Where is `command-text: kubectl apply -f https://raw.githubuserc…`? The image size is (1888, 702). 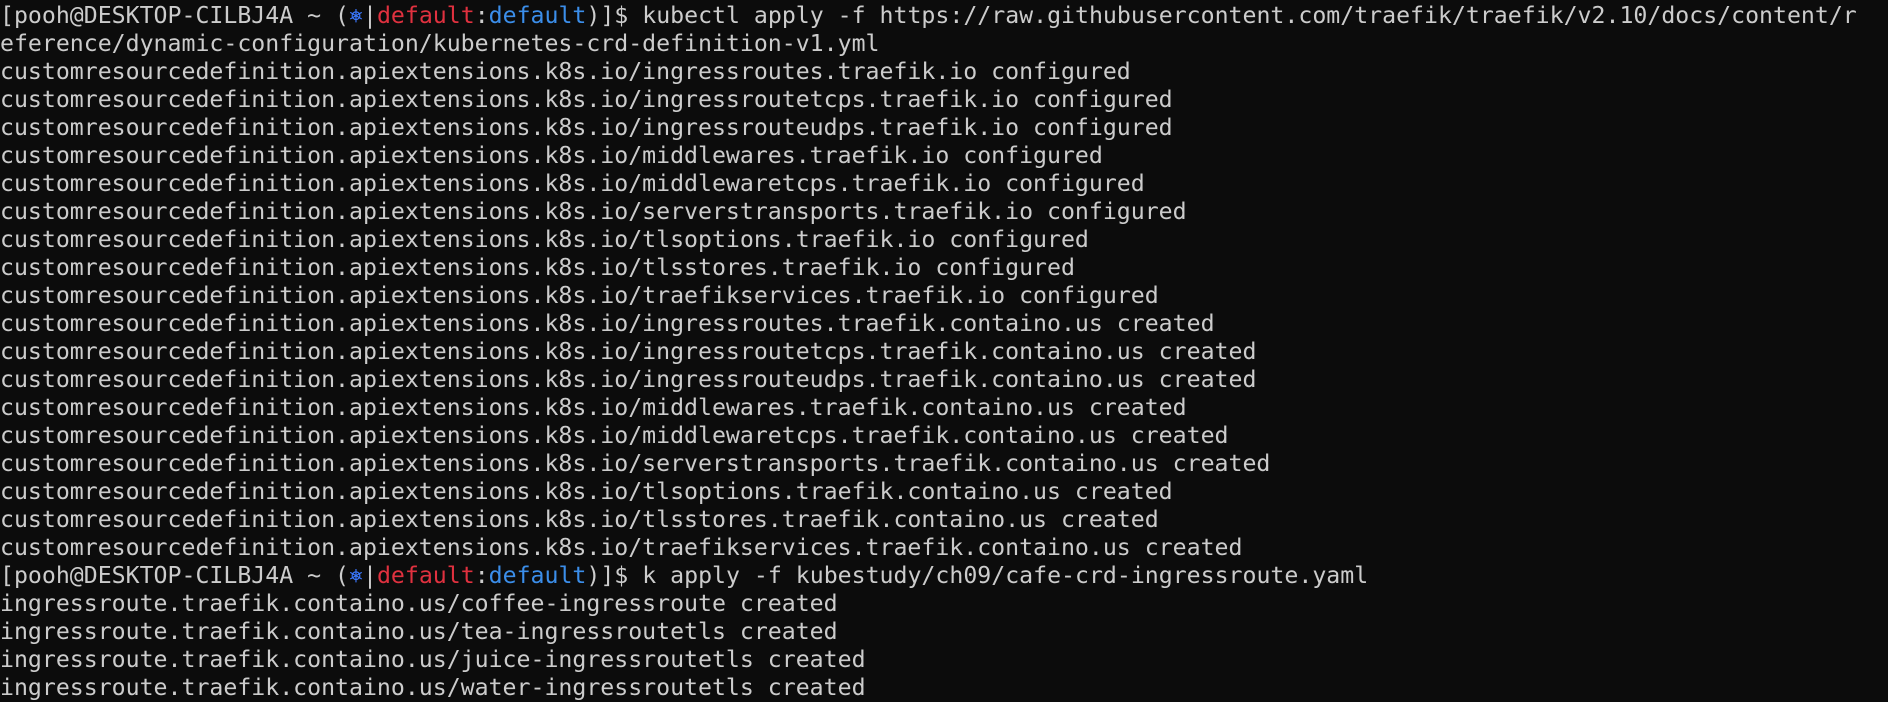 command-text: kubectl apply -f https://raw.githubuserc… is located at coordinates (1249, 15).